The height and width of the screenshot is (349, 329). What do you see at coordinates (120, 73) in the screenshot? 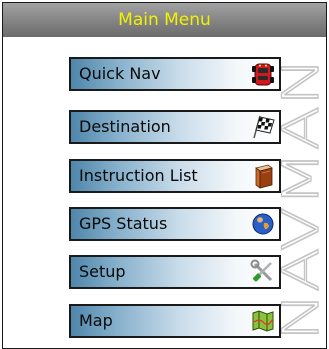
I see `menu-item-label: Quick Nav` at bounding box center [120, 73].